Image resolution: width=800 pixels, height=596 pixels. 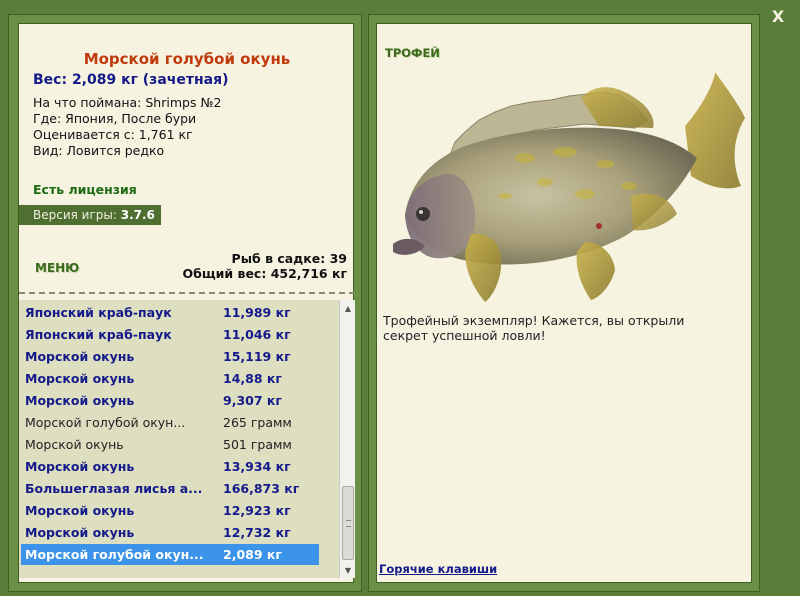 What do you see at coordinates (170, 466) in the screenshot?
I see `catch-row: Морской окунь 13,934 кг` at bounding box center [170, 466].